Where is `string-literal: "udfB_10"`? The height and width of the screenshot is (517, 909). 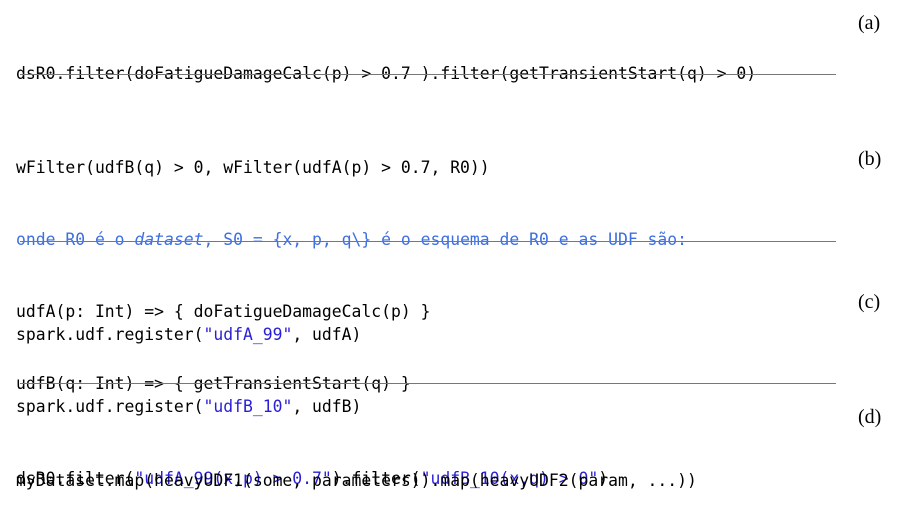 string-literal: "udfB_10" is located at coordinates (248, 406).